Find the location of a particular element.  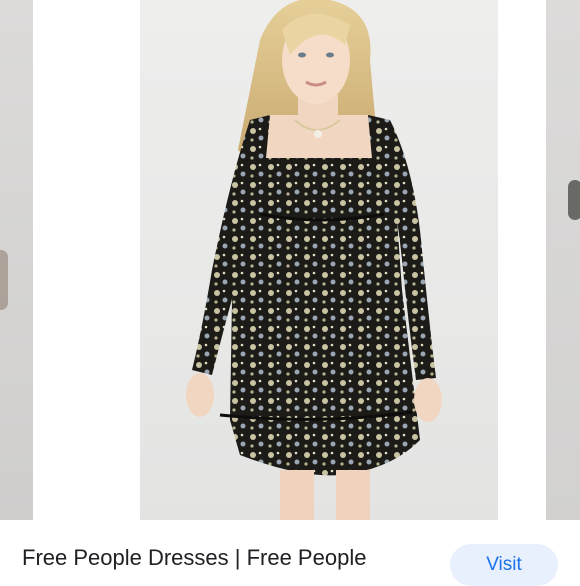

previous-image-thumbnail is located at coordinates (16, 260).